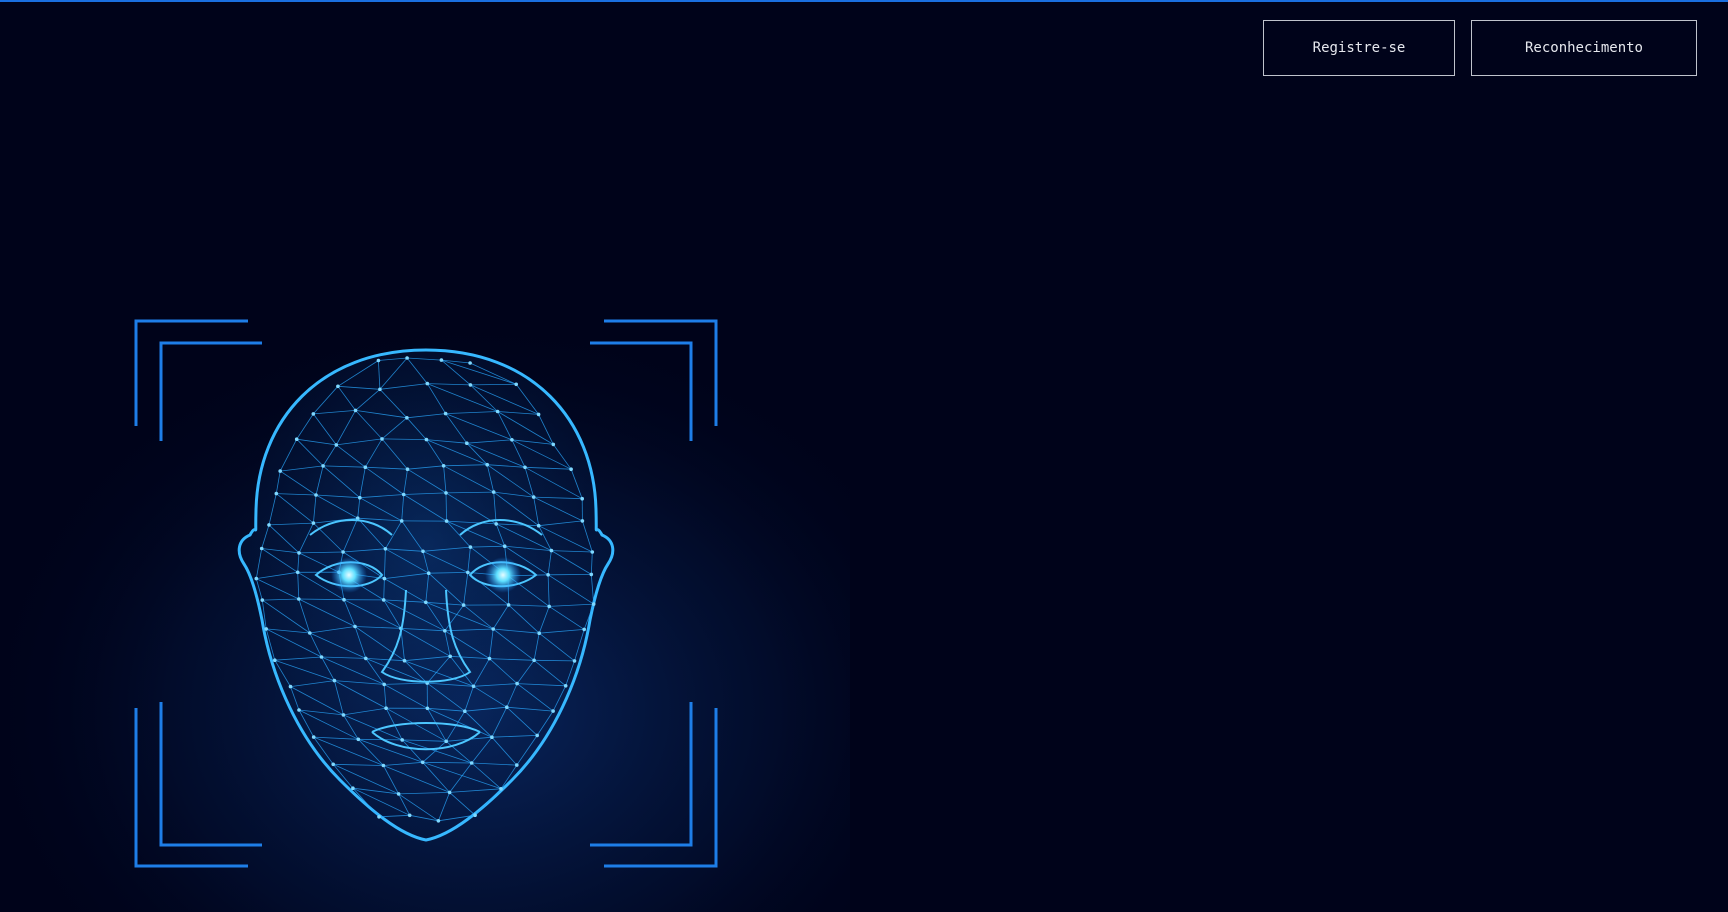 The image size is (1728, 912). I want to click on register-button: Registre-se, so click(1359, 48).